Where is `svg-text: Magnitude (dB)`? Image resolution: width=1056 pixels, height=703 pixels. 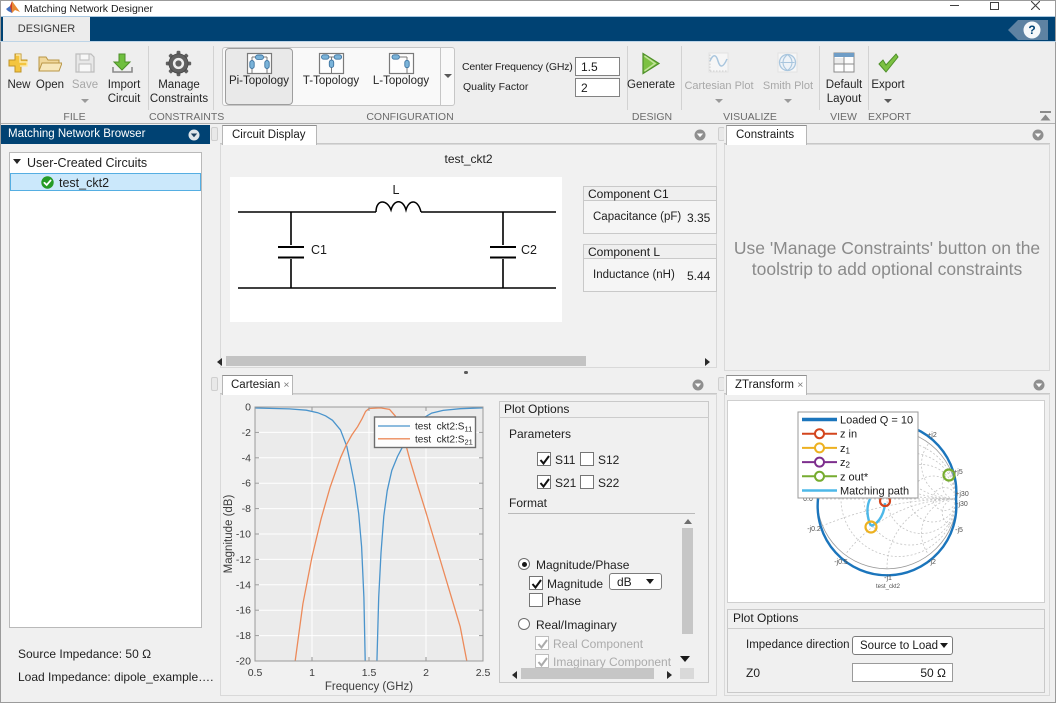
svg-text: Magnitude (dB) is located at coordinates (229, 534).